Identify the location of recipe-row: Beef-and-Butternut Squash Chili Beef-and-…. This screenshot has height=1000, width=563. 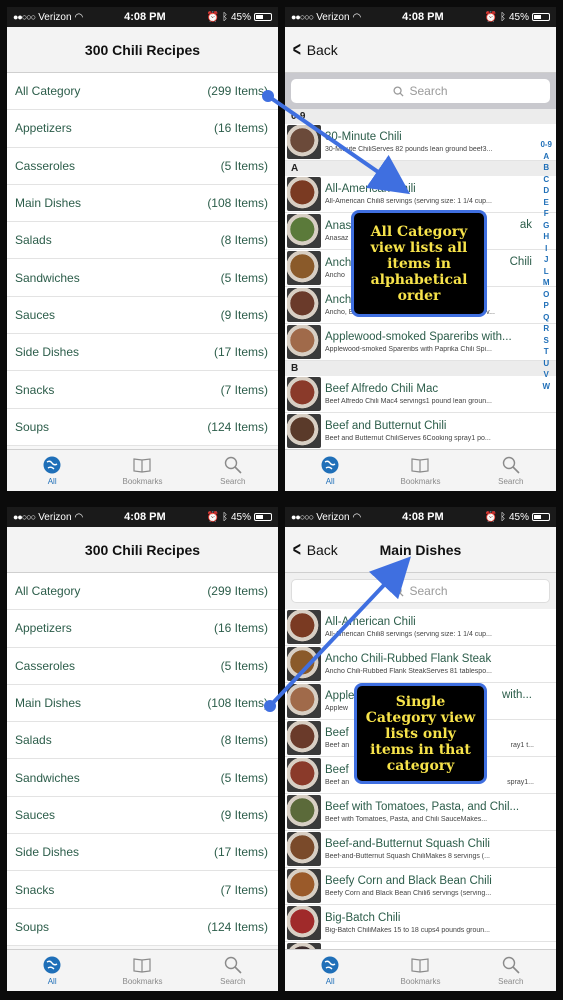
(420, 849).